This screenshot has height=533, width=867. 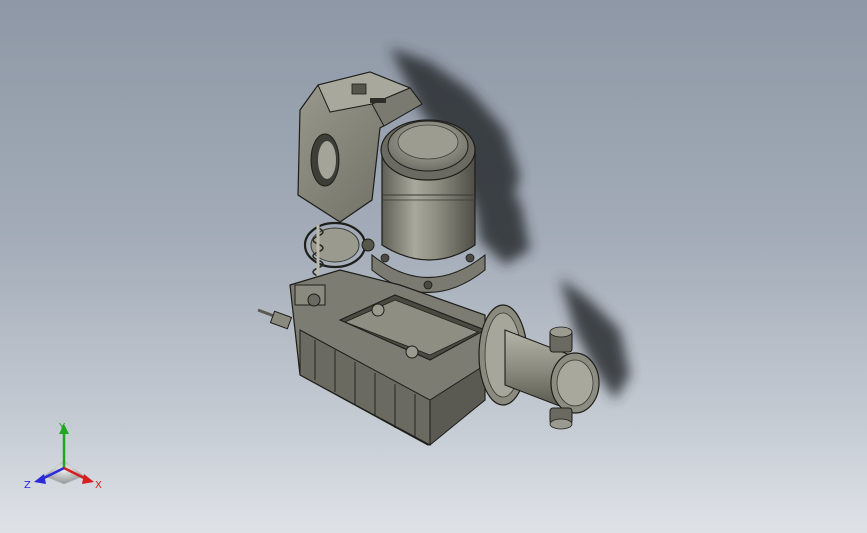 What do you see at coordinates (62, 427) in the screenshot?
I see `y-axis-label: Y` at bounding box center [62, 427].